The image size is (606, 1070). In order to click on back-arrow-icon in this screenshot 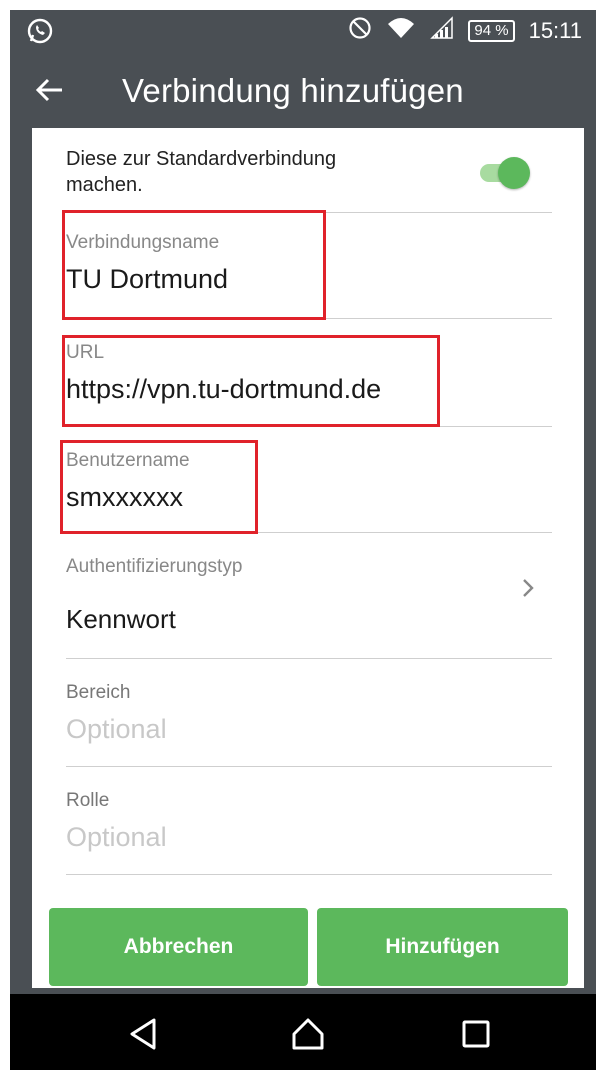, I will do `click(50, 90)`.